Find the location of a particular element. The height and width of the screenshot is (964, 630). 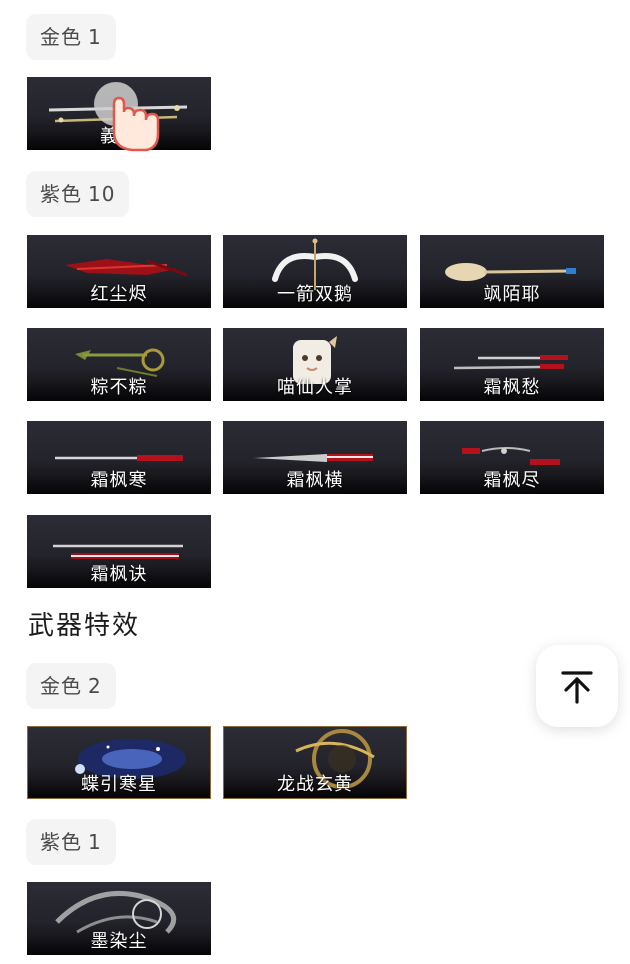

skin-name: 霜枫尽 is located at coordinates (512, 480).